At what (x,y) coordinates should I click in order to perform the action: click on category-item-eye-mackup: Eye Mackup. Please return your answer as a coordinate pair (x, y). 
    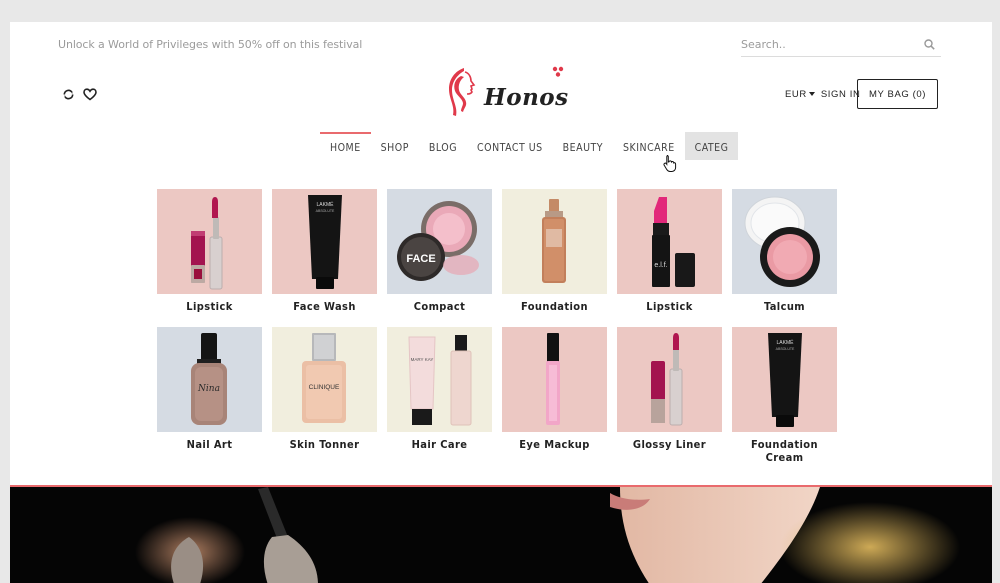
    Looking at the image, I should click on (554, 395).